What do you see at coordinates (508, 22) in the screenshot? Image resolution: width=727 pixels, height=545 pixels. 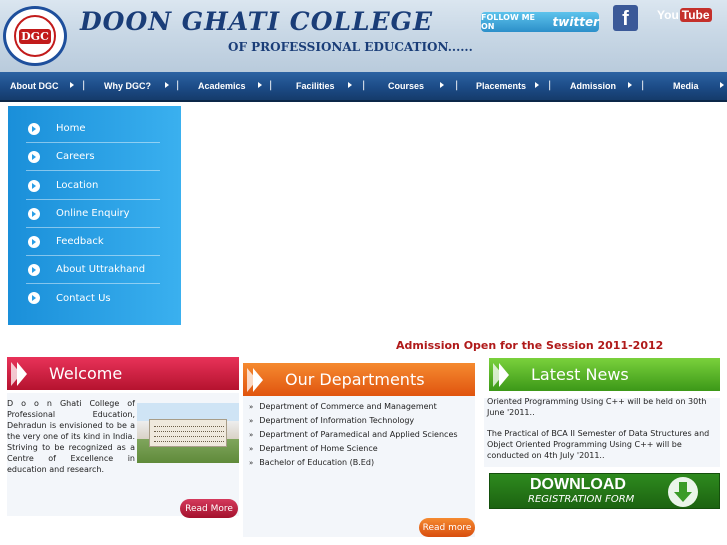 I see `twitter-follow-label: FOLLOW ME ON` at bounding box center [508, 22].